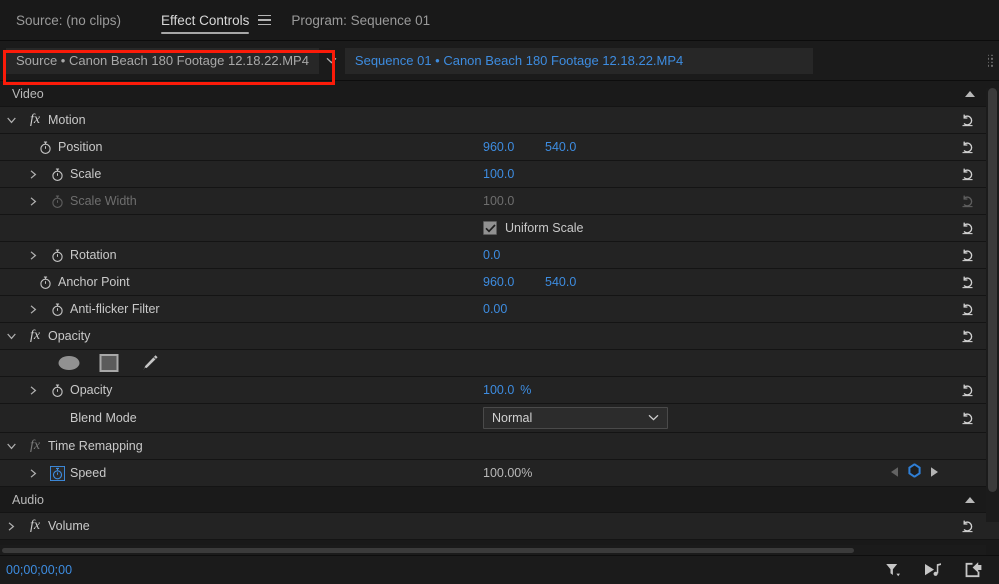 This screenshot has height=584, width=999. Describe the element at coordinates (973, 570) in the screenshot. I see `export-frame-icon` at that location.